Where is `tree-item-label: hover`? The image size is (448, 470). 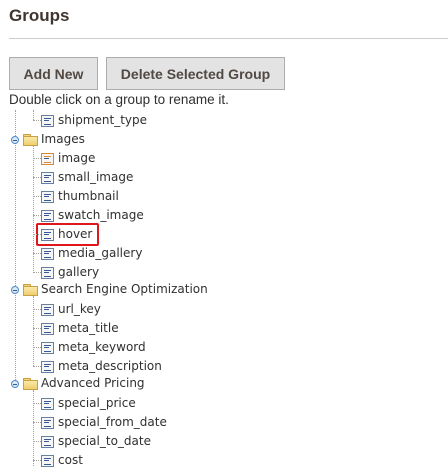
tree-item-label: hover is located at coordinates (75, 234).